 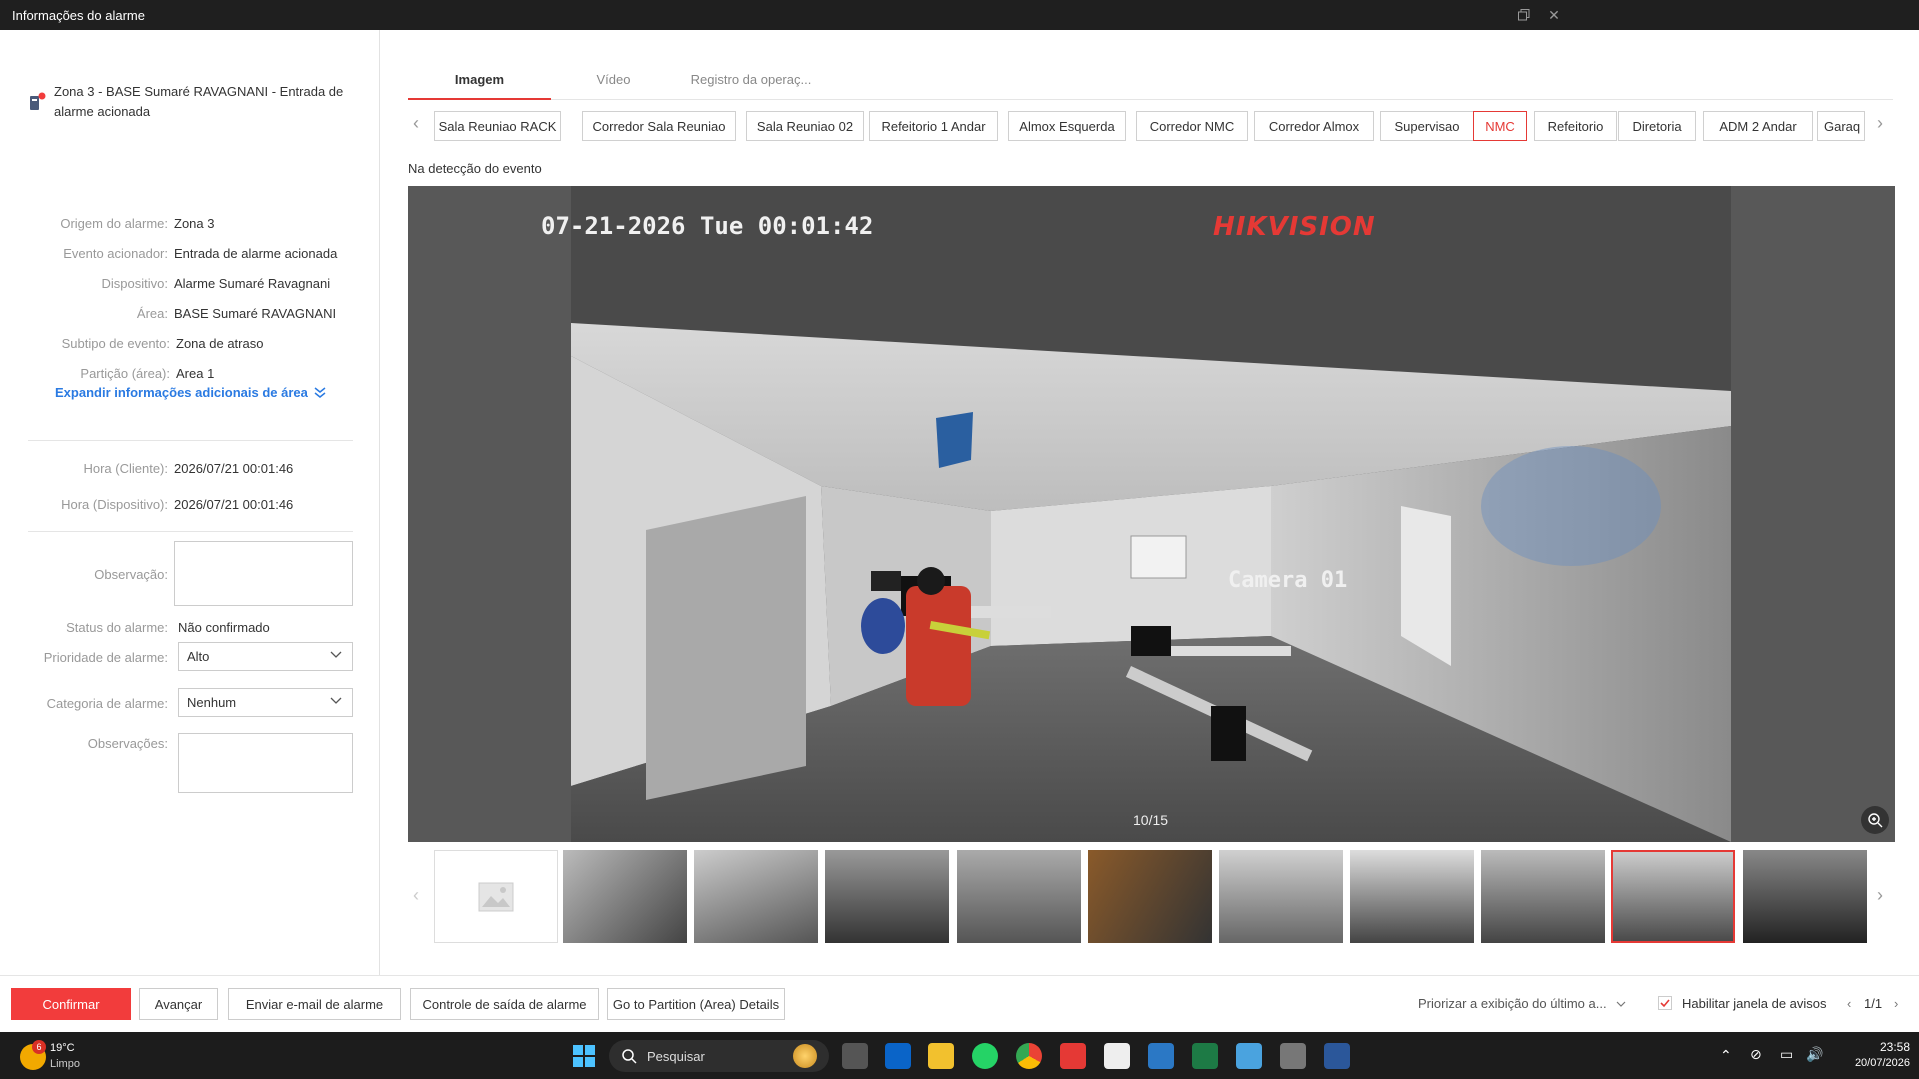 I want to click on chrome-icon, so click(x=1029, y=1056).